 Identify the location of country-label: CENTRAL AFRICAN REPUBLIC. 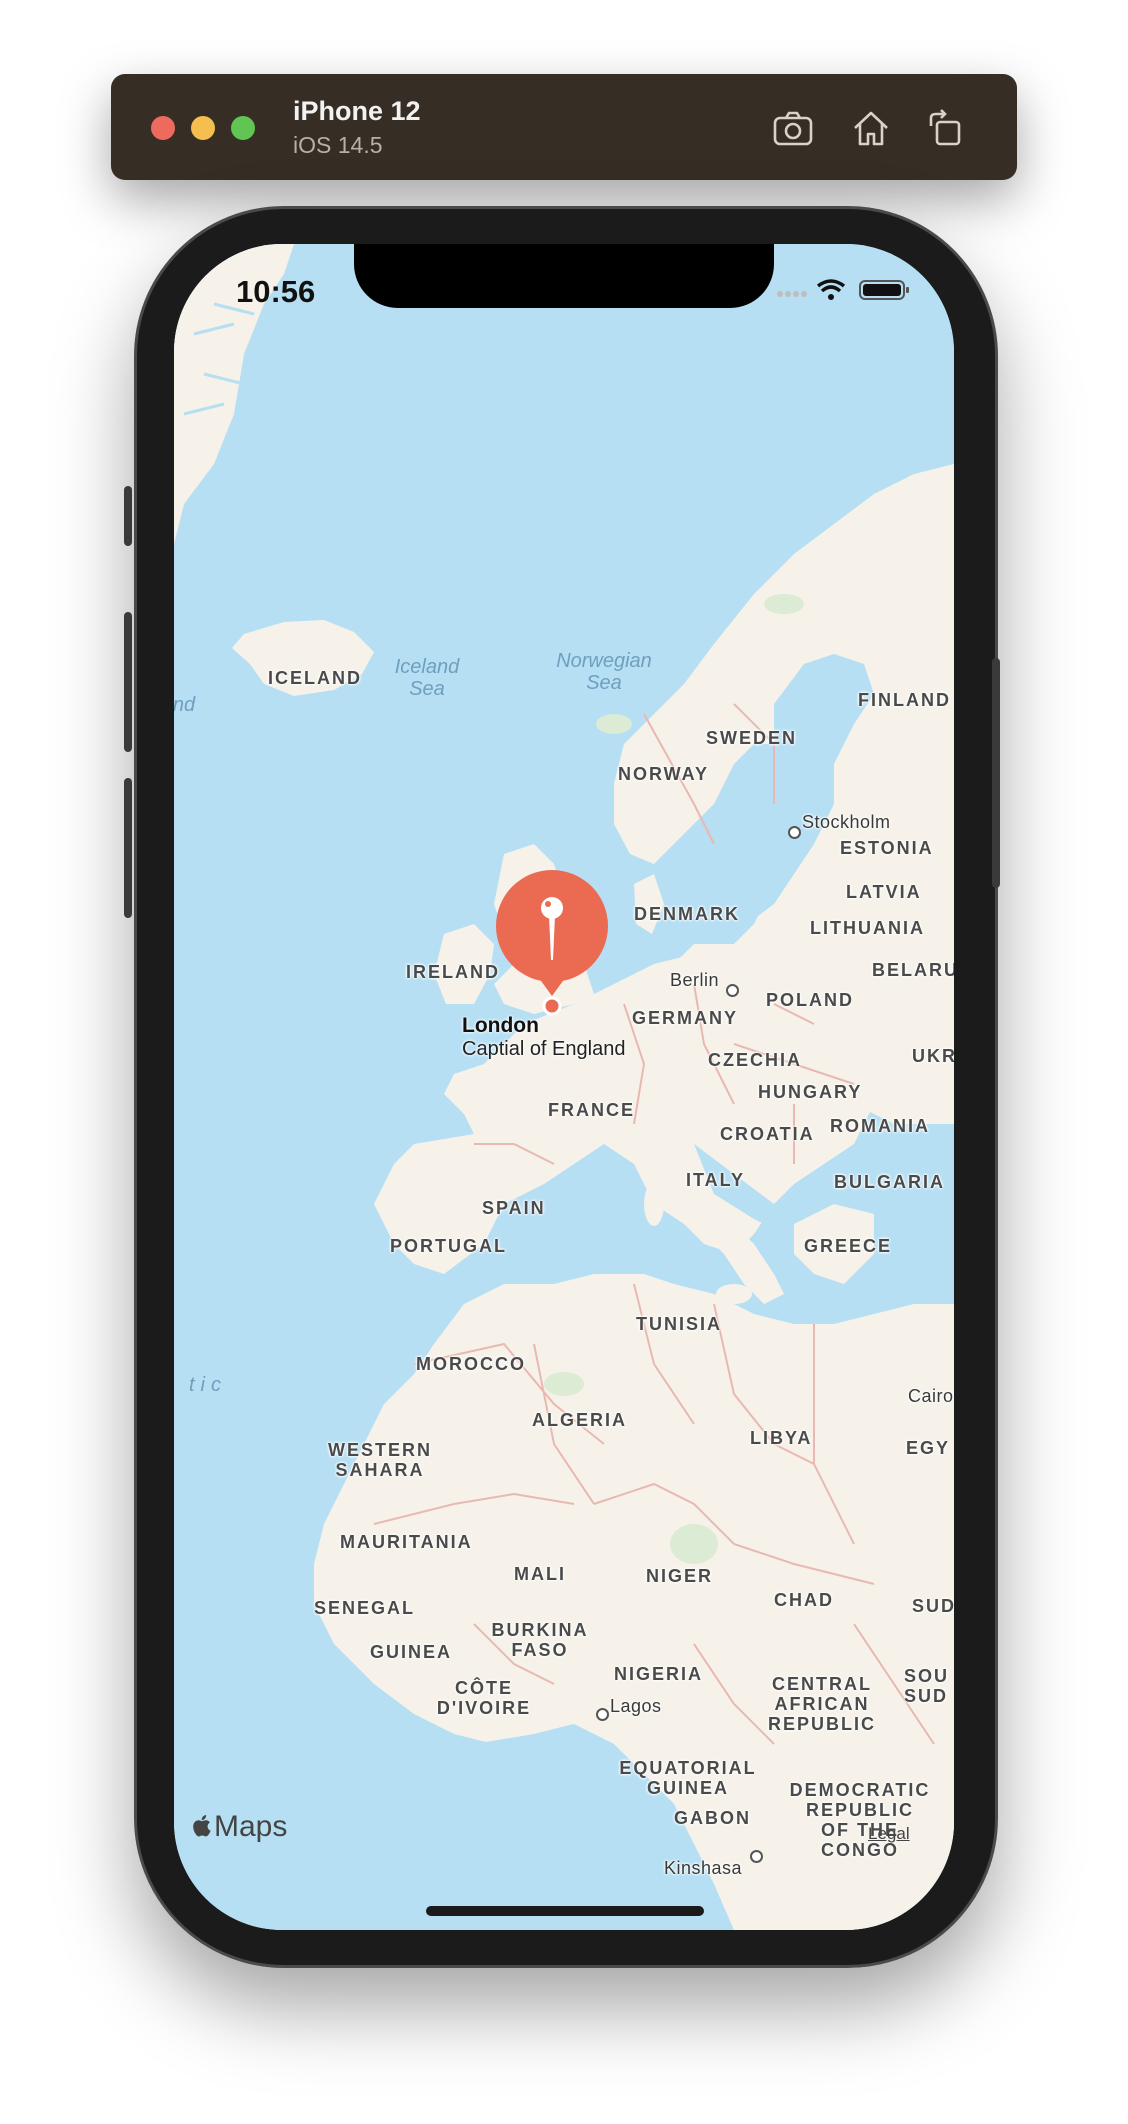
(822, 1704).